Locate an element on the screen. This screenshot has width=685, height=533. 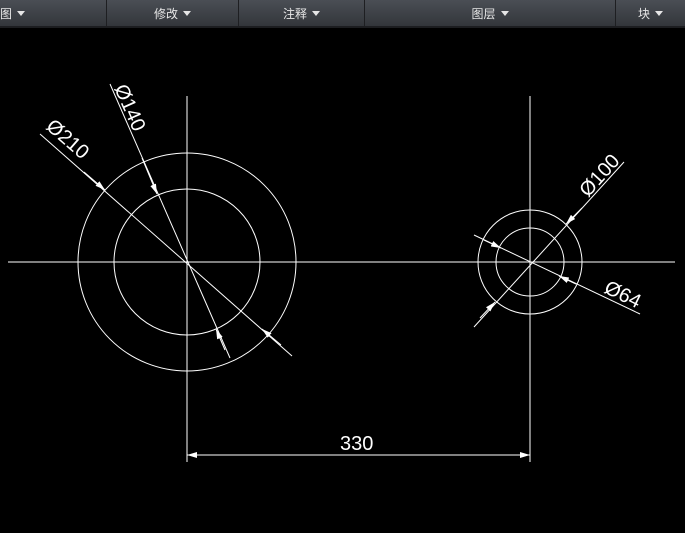
dim-text-d140: Ø140 is located at coordinates (129, 108).